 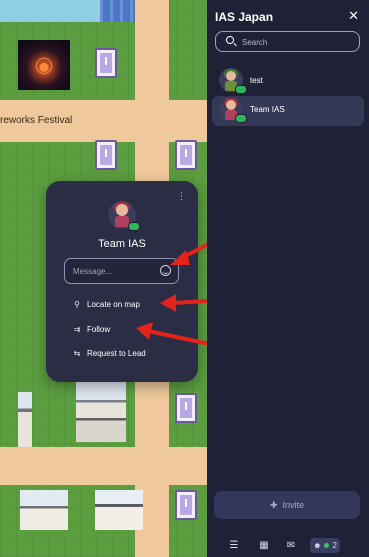 I want to click on participants-icon: ☻, so click(x=317, y=545).